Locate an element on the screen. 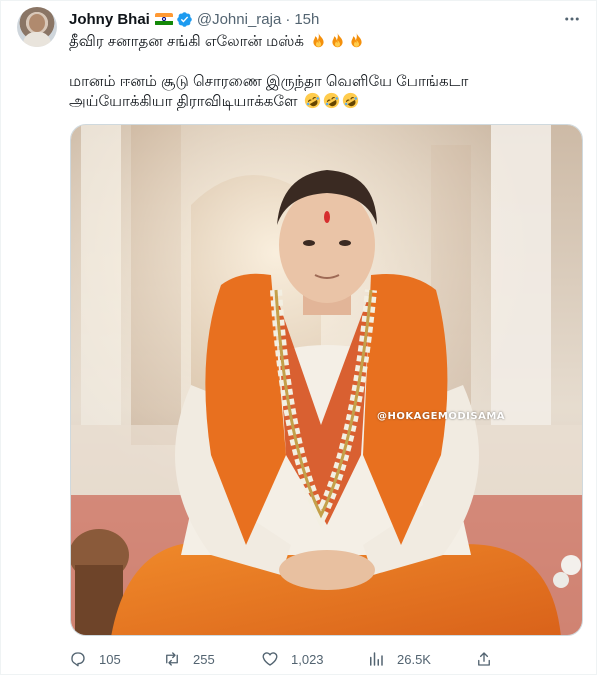 This screenshot has height=675, width=597. tweet-text-line-3: அய்யோக்கியா திராவிடியாக்களே is located at coordinates (324, 102).